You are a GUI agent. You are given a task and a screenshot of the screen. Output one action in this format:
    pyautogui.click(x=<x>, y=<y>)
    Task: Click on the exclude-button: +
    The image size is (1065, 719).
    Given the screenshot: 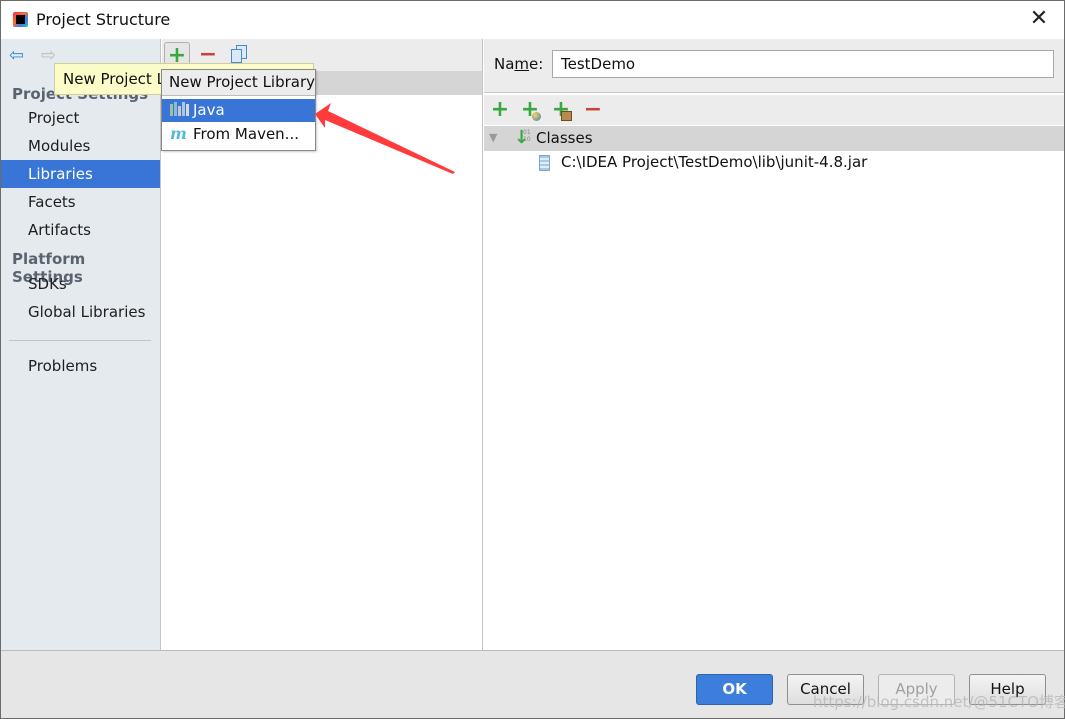 What is the action you would take?
    pyautogui.click(x=561, y=110)
    